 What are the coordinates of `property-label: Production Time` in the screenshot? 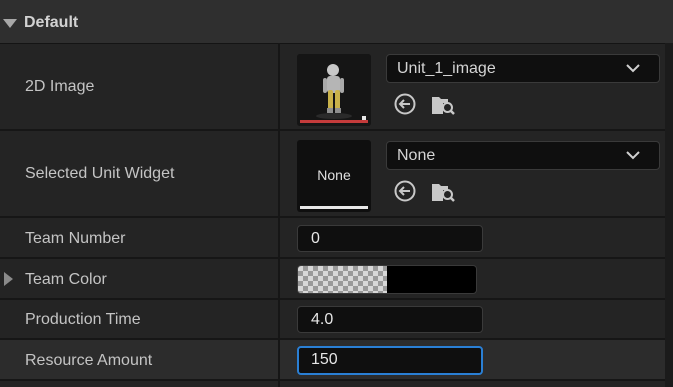 It's located at (83, 319).